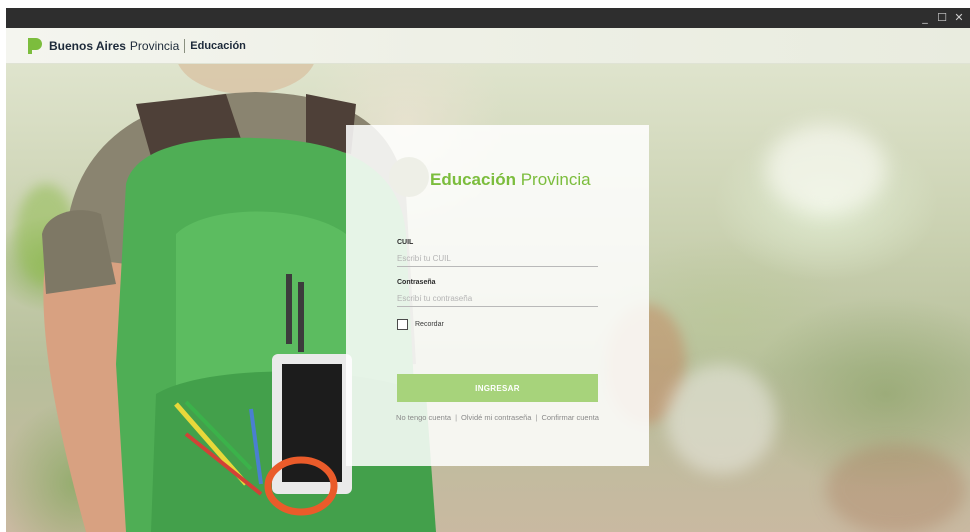  Describe the element at coordinates (429, 324) in the screenshot. I see `remember-label: Recordar` at that location.